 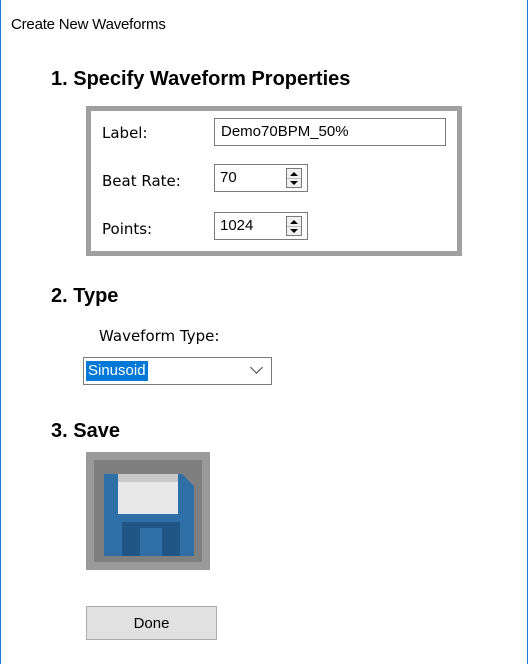 I want to click on label-input: Demo70BPM_50%, so click(x=330, y=132).